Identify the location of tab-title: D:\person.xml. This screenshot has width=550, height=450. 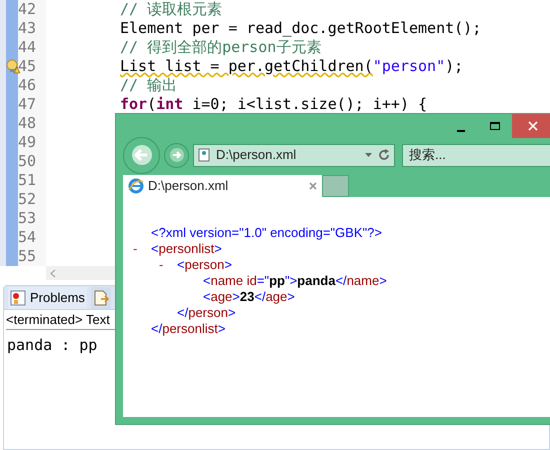
(189, 186).